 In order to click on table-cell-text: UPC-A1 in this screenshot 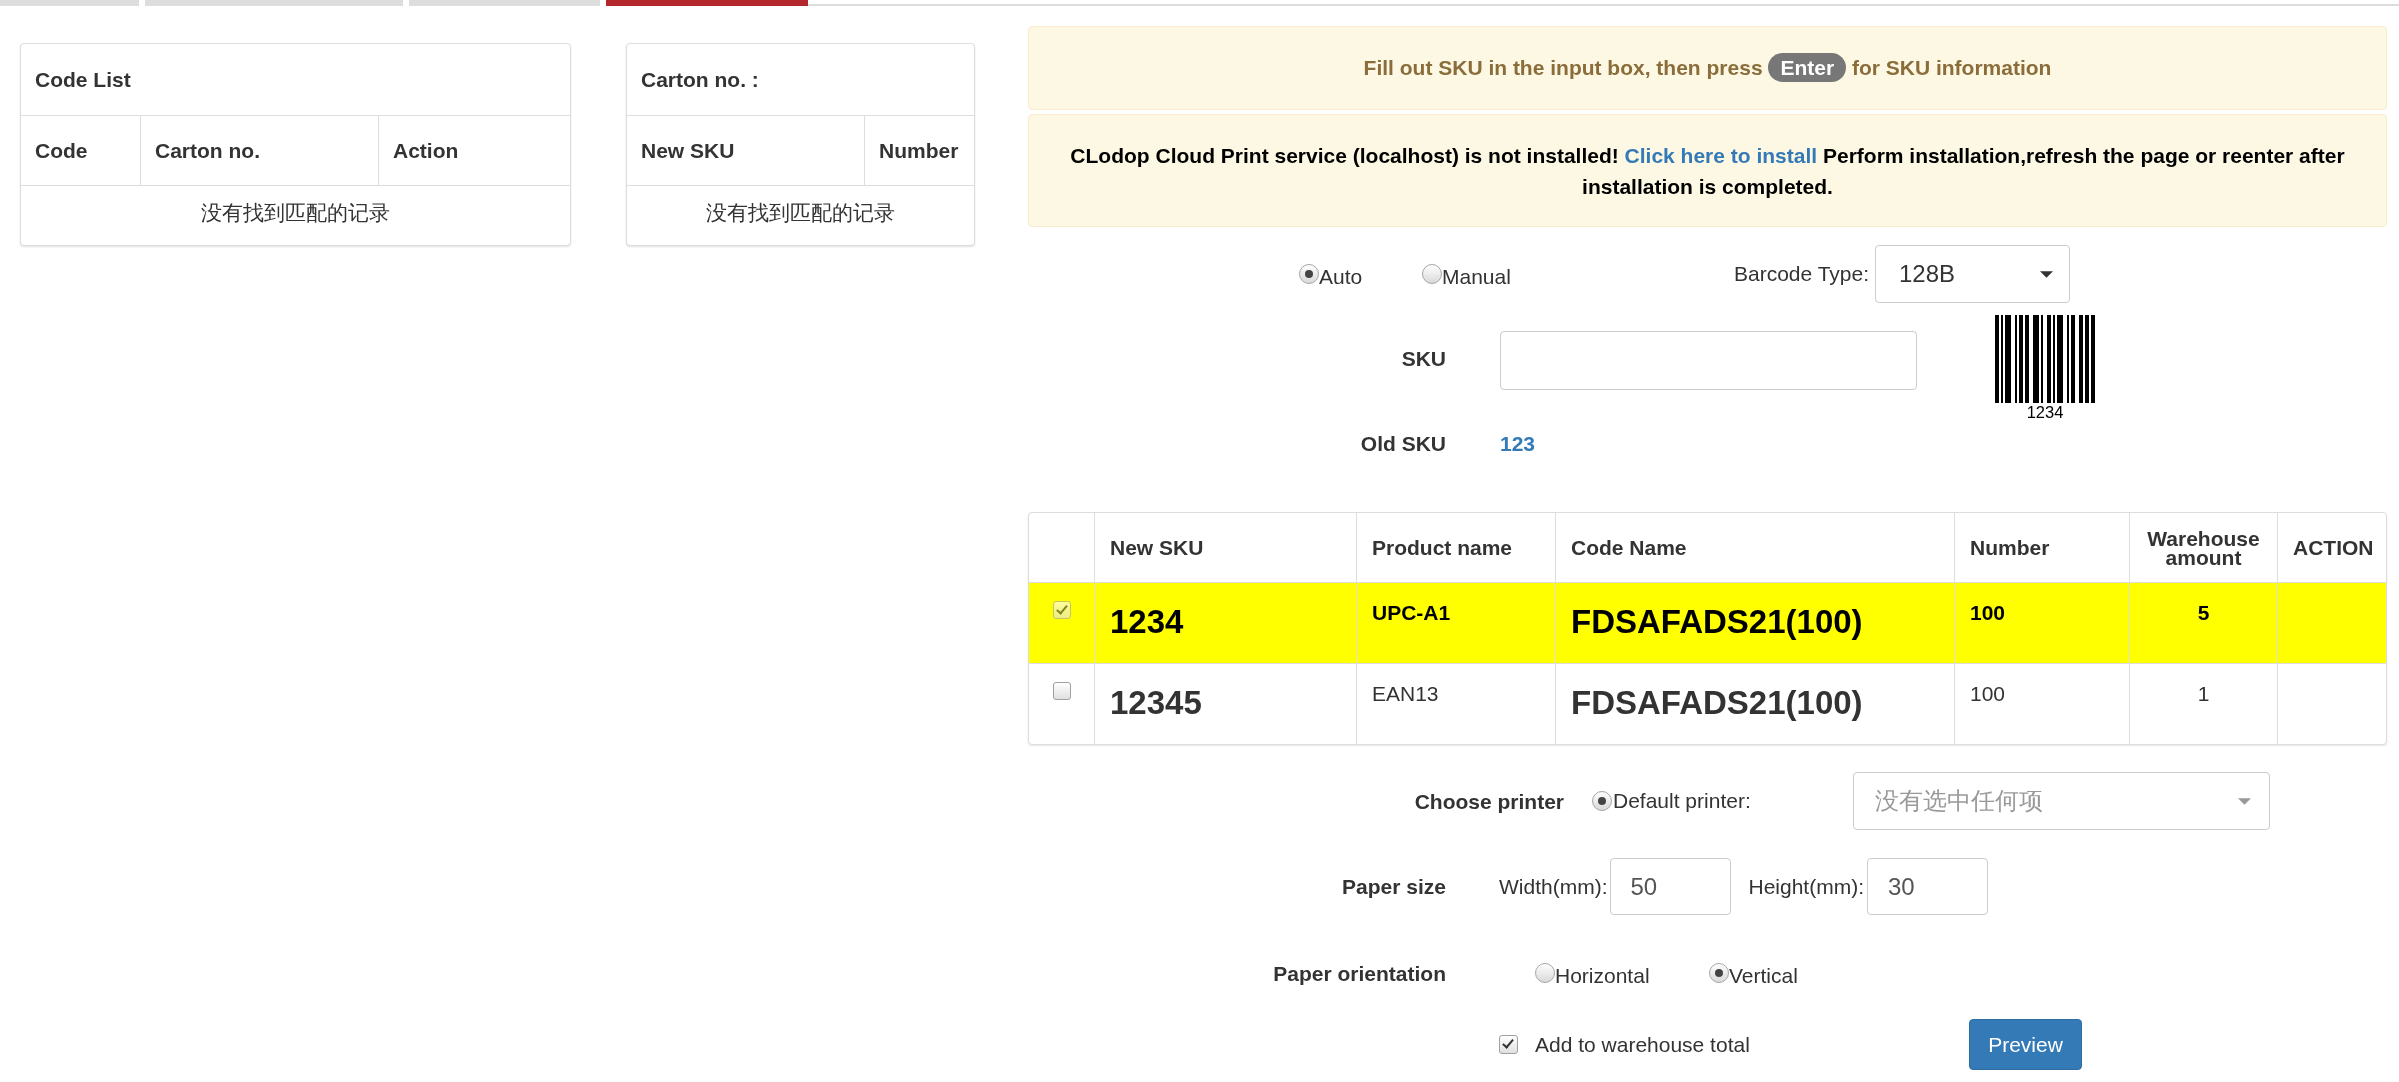, I will do `click(1411, 613)`.